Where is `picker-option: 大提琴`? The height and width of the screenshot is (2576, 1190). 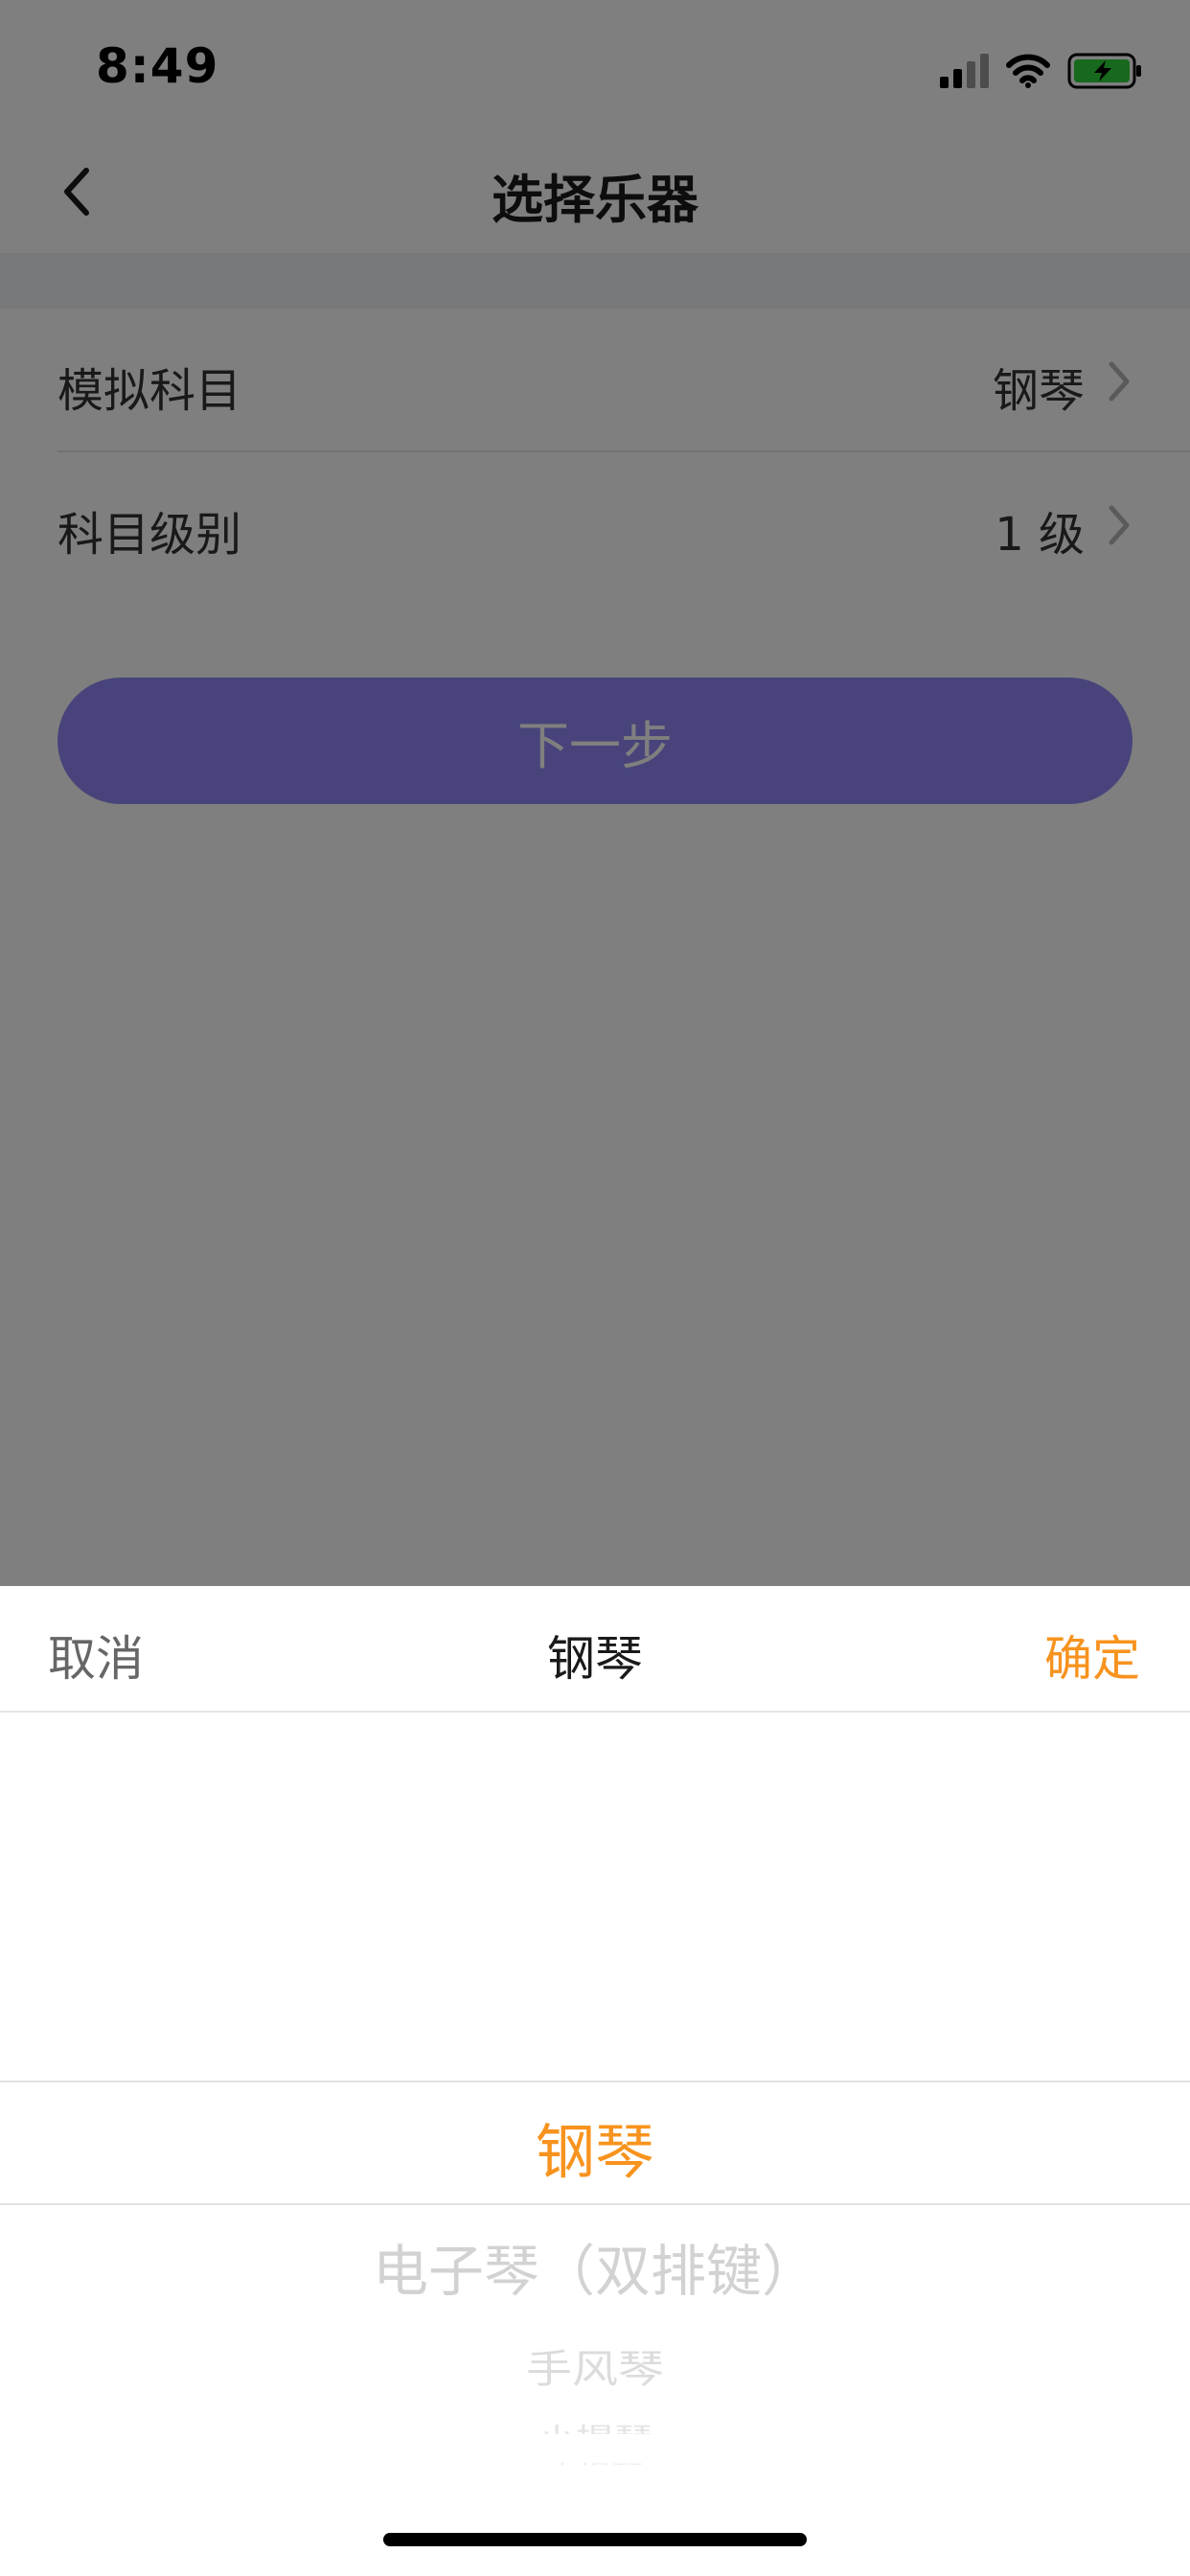 picker-option: 大提琴 is located at coordinates (595, 2461).